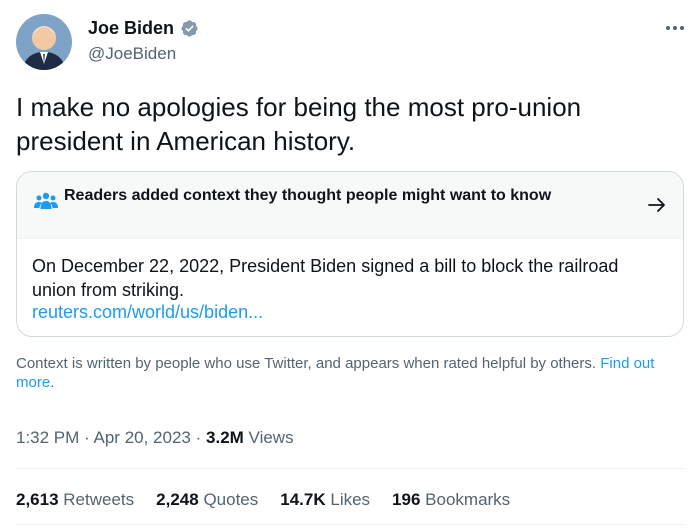 The height and width of the screenshot is (529, 700). I want to click on bookmarks-stat: 196 Bookmarks, so click(451, 500).